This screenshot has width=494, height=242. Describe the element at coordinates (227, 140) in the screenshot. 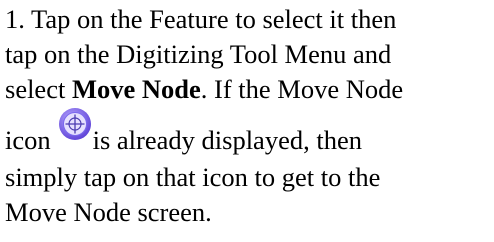

I see `instruction-text: is already displayed, then` at that location.